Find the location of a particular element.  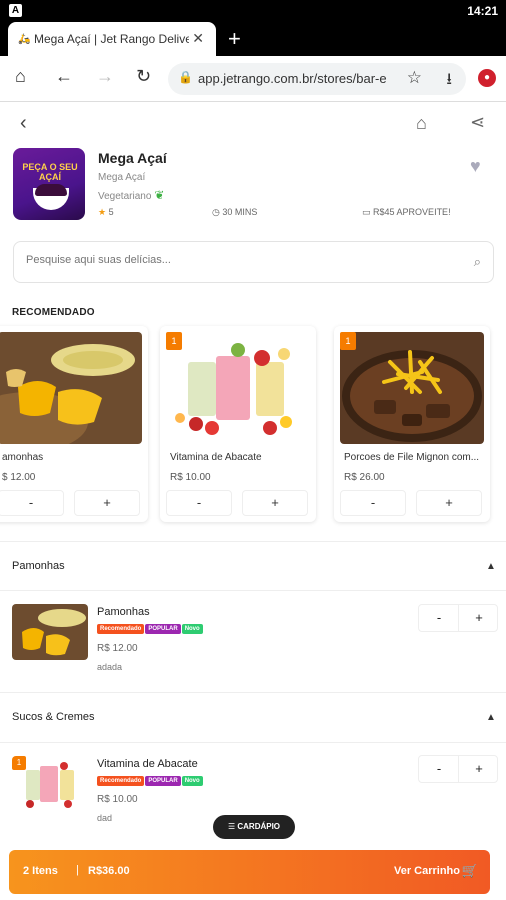

item-tags: Recomendado POPULAR Novo is located at coordinates (150, 633).